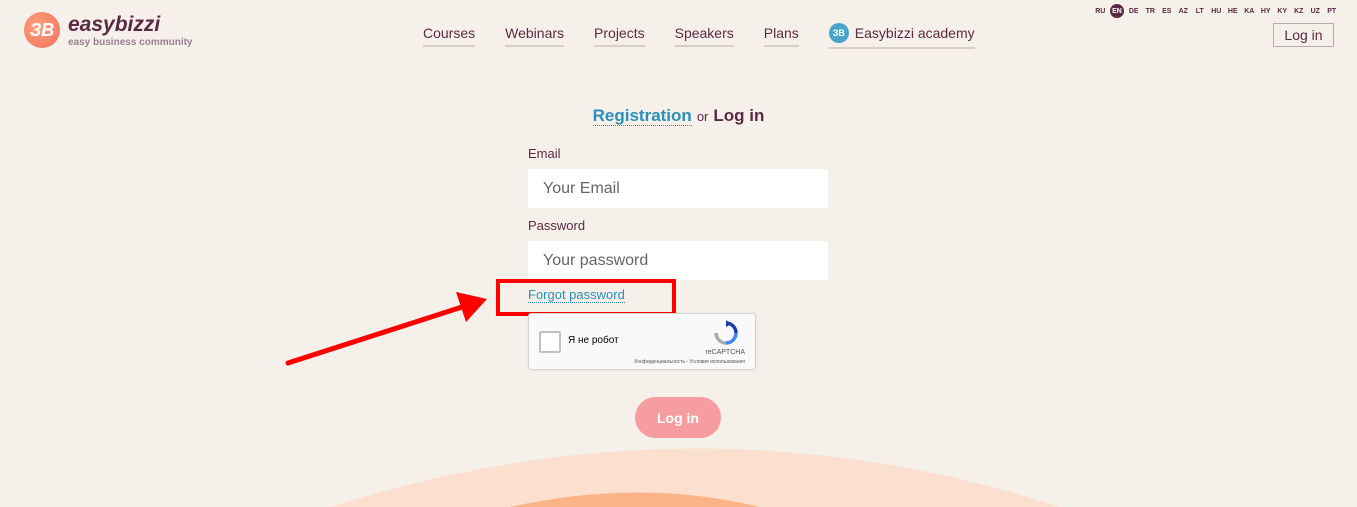 This screenshot has width=1357, height=507. What do you see at coordinates (726, 332) in the screenshot?
I see `recaptcha-logo-icon` at bounding box center [726, 332].